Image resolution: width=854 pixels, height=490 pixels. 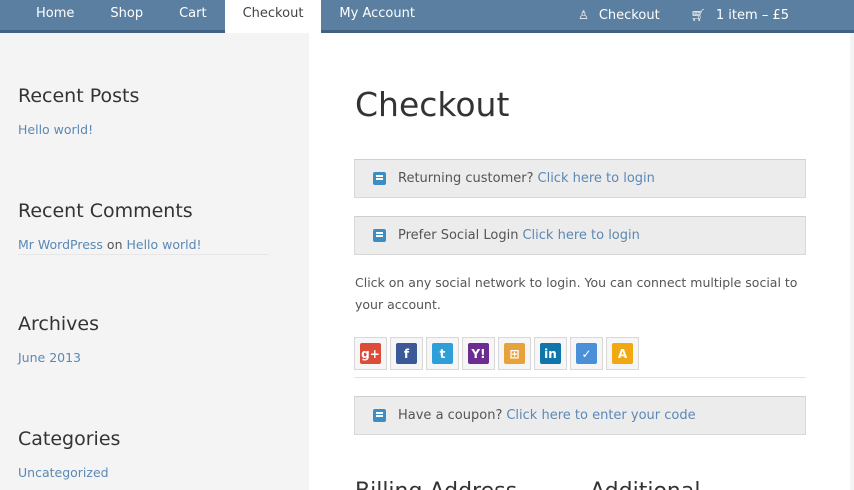 What do you see at coordinates (143, 339) in the screenshot?
I see `widget-archives: Archives June 2013` at bounding box center [143, 339].